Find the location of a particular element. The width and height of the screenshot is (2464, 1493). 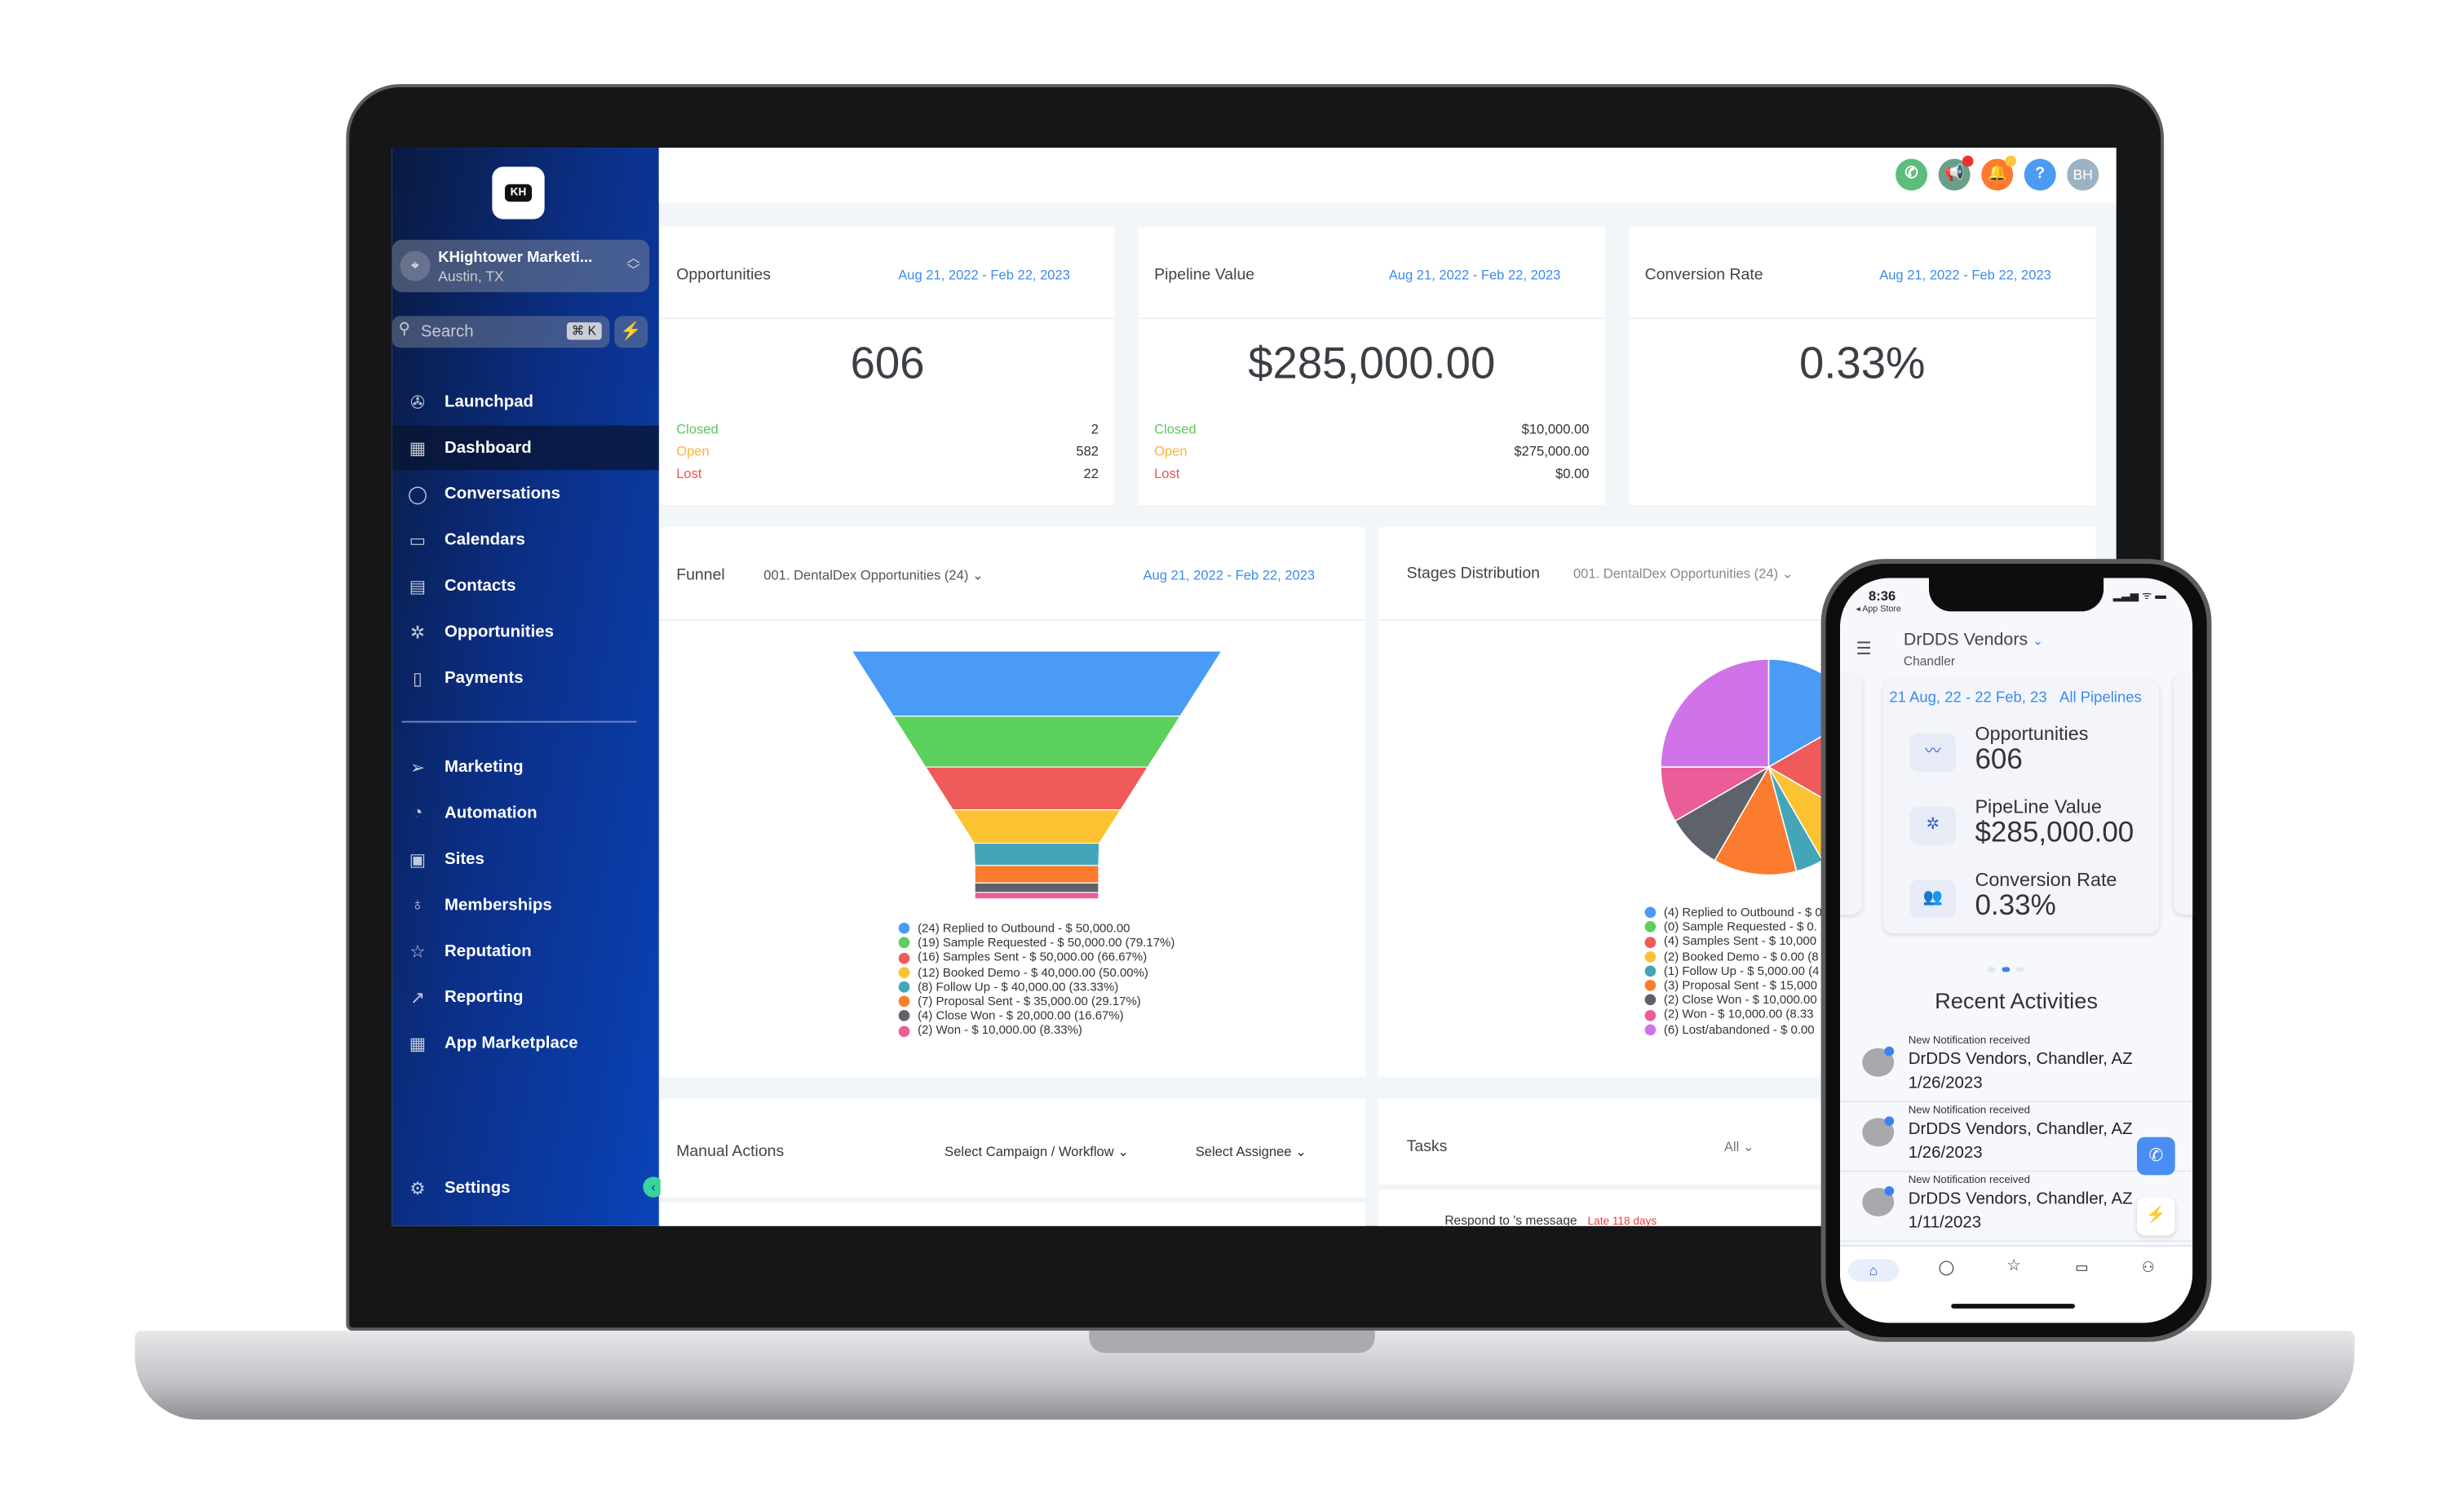

account-switcher: ⌖ KHightower Marketi... Austin, TX ︿ ﹀ is located at coordinates (520, 266).